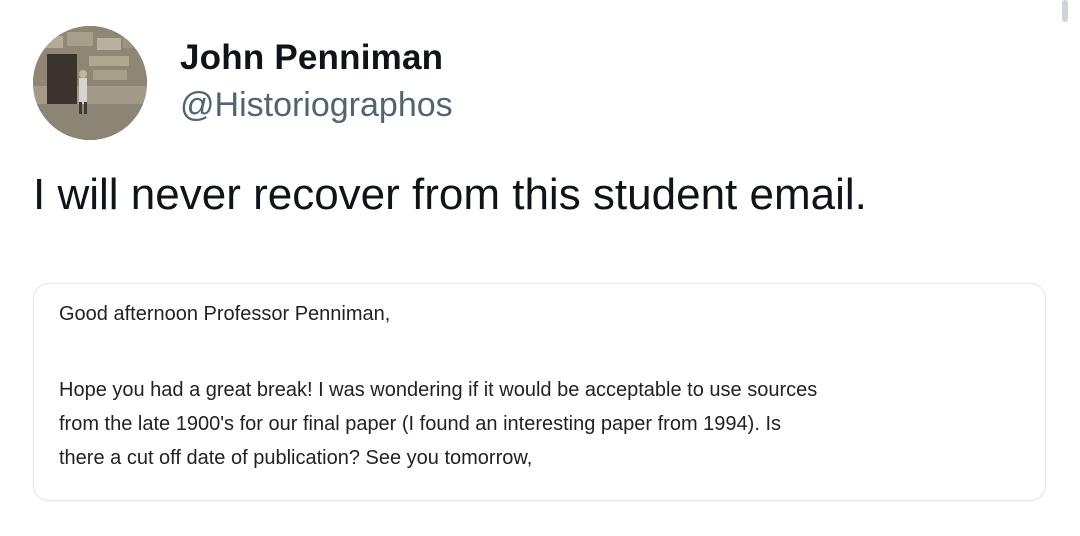 The image size is (1080, 536). Describe the element at coordinates (311, 58) in the screenshot. I see `author-name: John Penniman` at that location.